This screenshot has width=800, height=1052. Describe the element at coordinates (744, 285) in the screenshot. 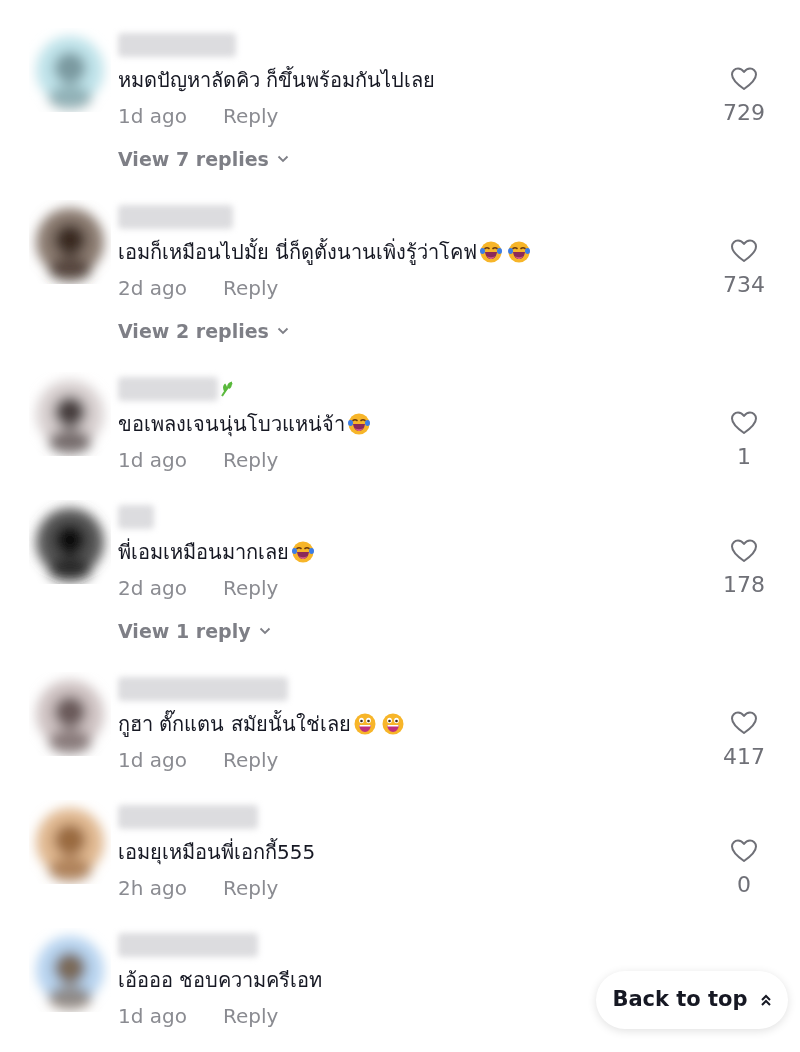

I see `like-count: 734` at that location.